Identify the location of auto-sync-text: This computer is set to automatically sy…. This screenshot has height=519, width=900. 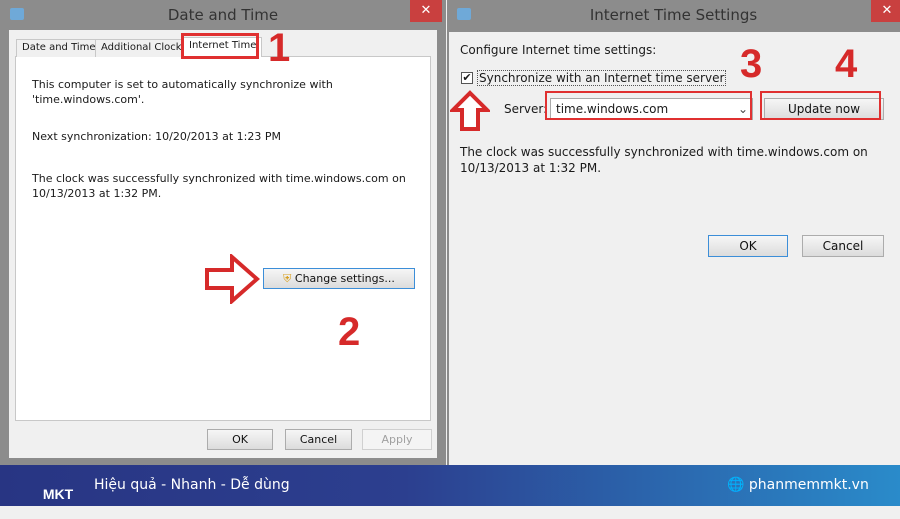
(182, 92).